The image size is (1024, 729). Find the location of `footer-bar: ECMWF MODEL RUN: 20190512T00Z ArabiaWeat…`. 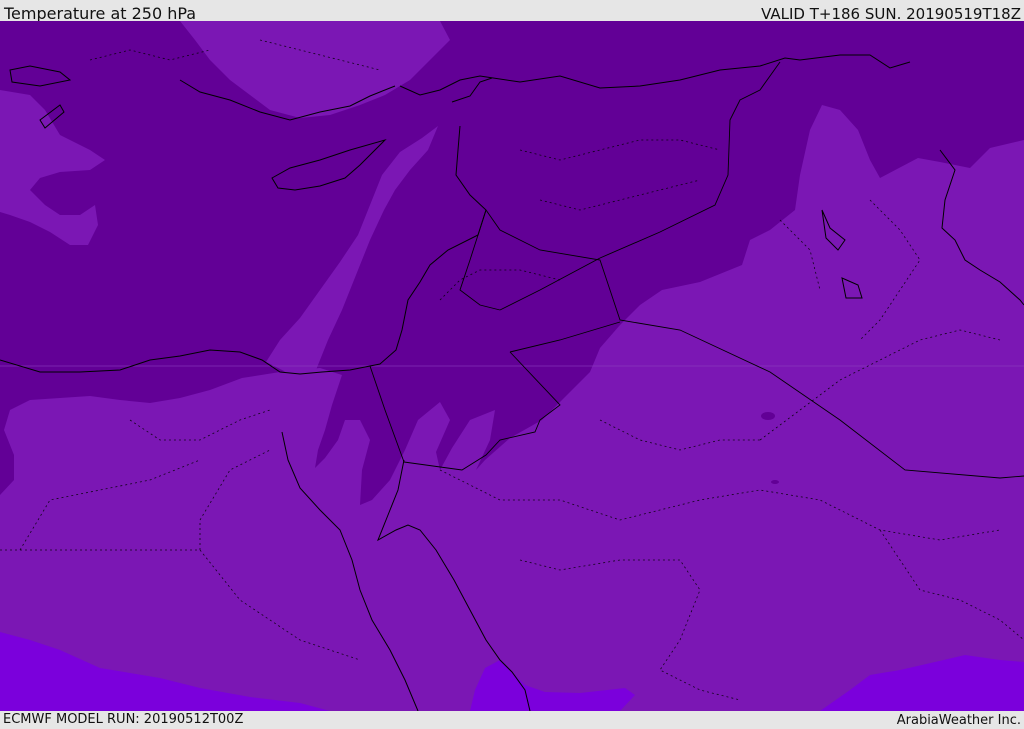

footer-bar: ECMWF MODEL RUN: 20190512T00Z ArabiaWeat… is located at coordinates (512, 720).